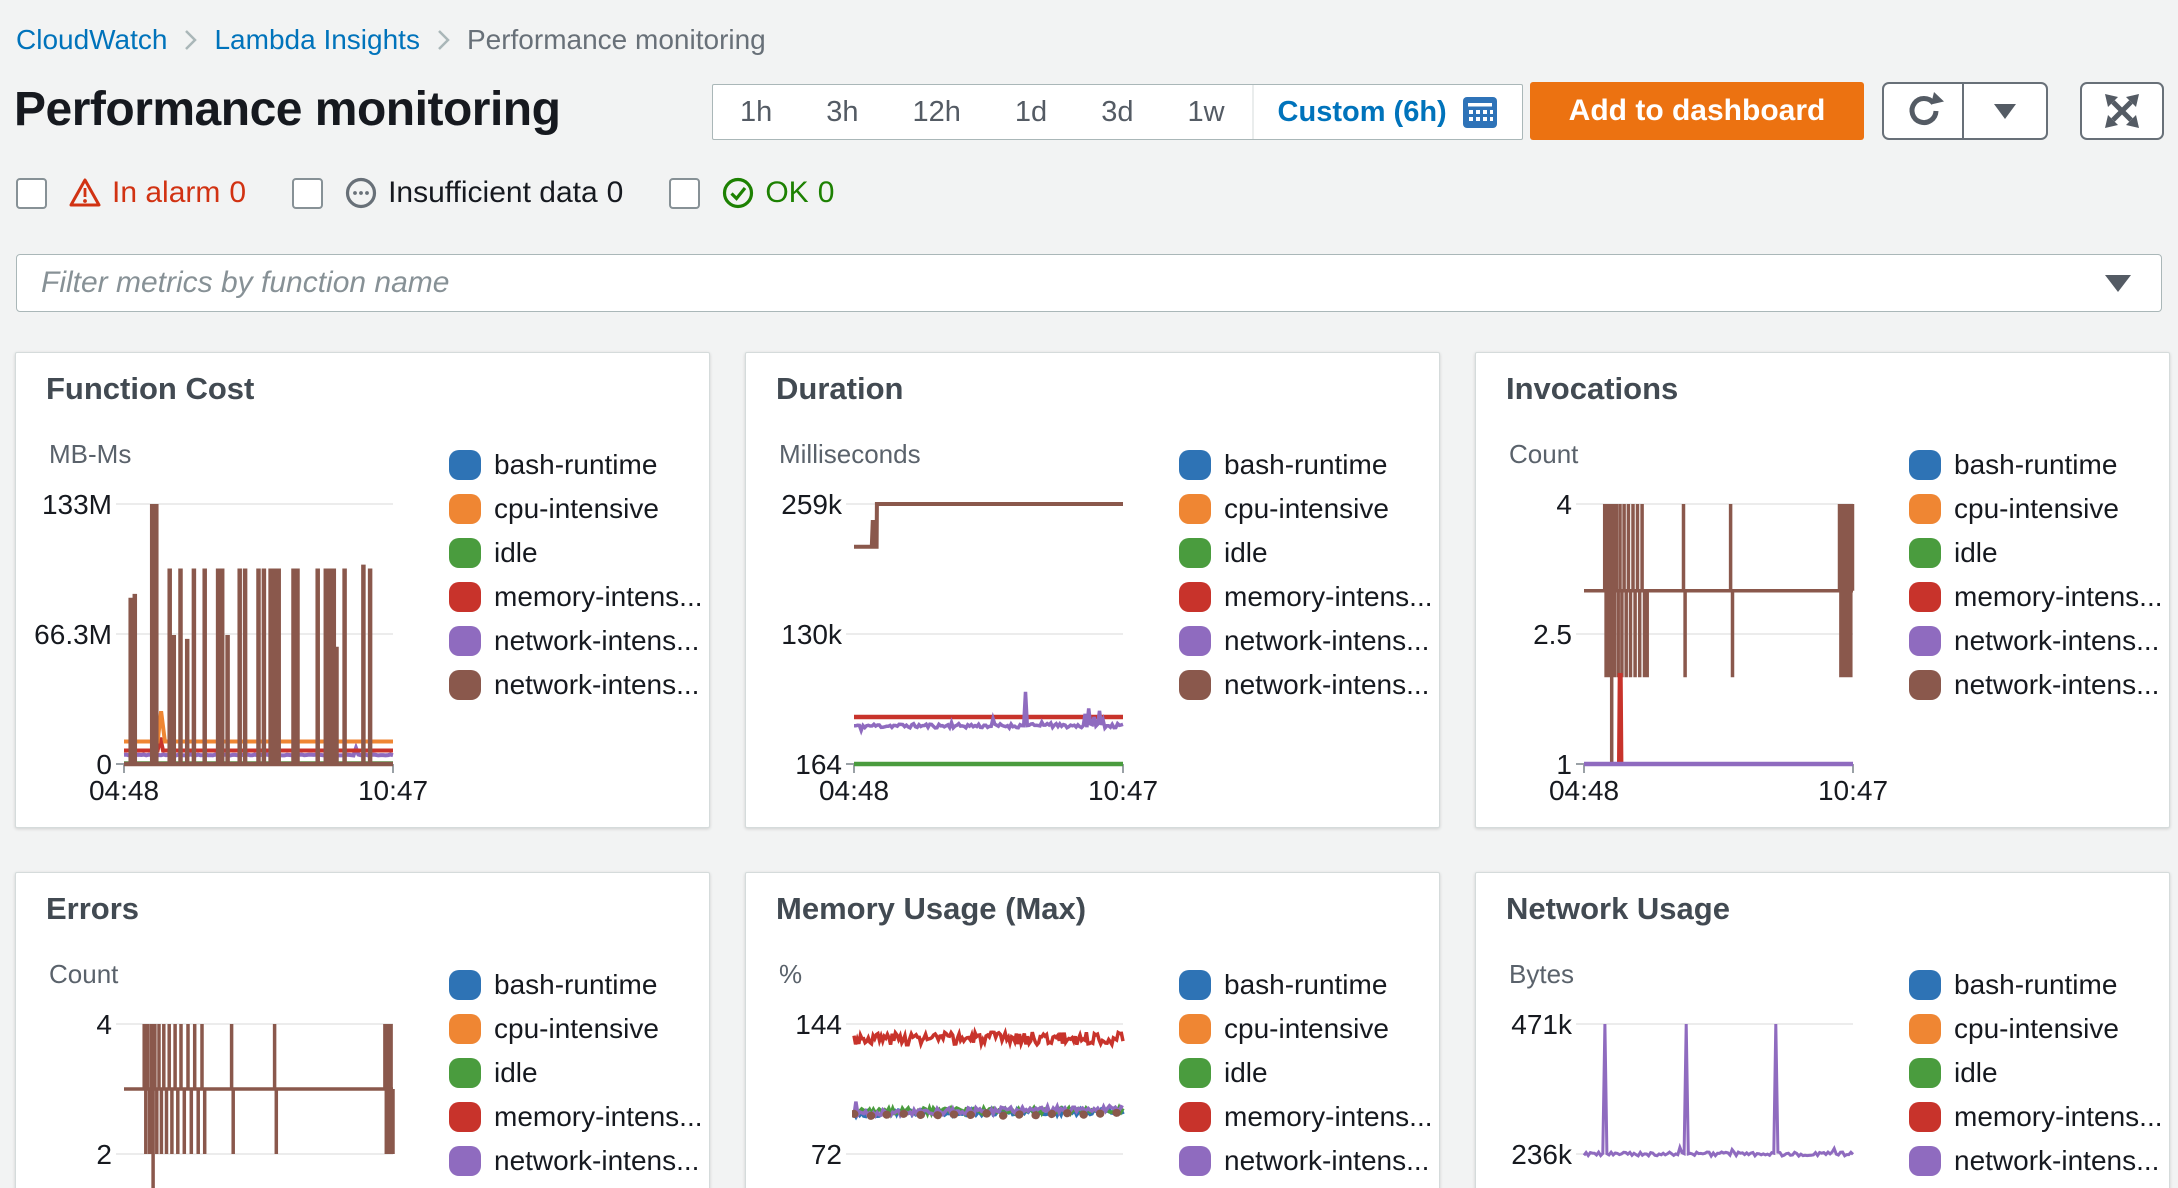 The image size is (2178, 1188). Describe the element at coordinates (316, 40) in the screenshot. I see `breadcrumb-link-lambda-insights: Lambda Insights` at that location.